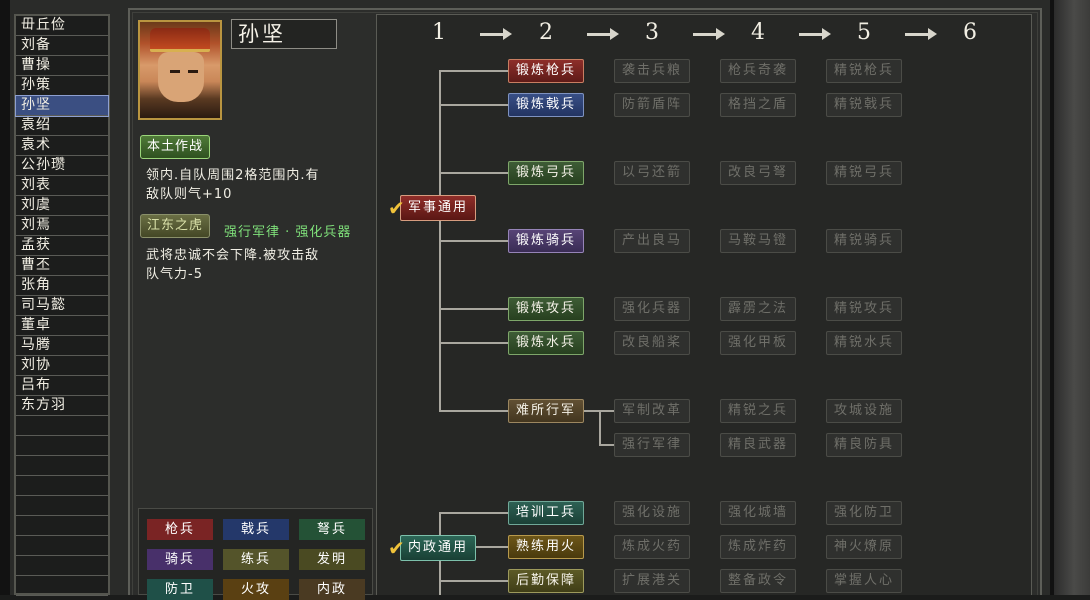 Image resolution: width=1090 pixels, height=600 pixels. I want to click on tech-node: 精锐戟兵, so click(864, 105).